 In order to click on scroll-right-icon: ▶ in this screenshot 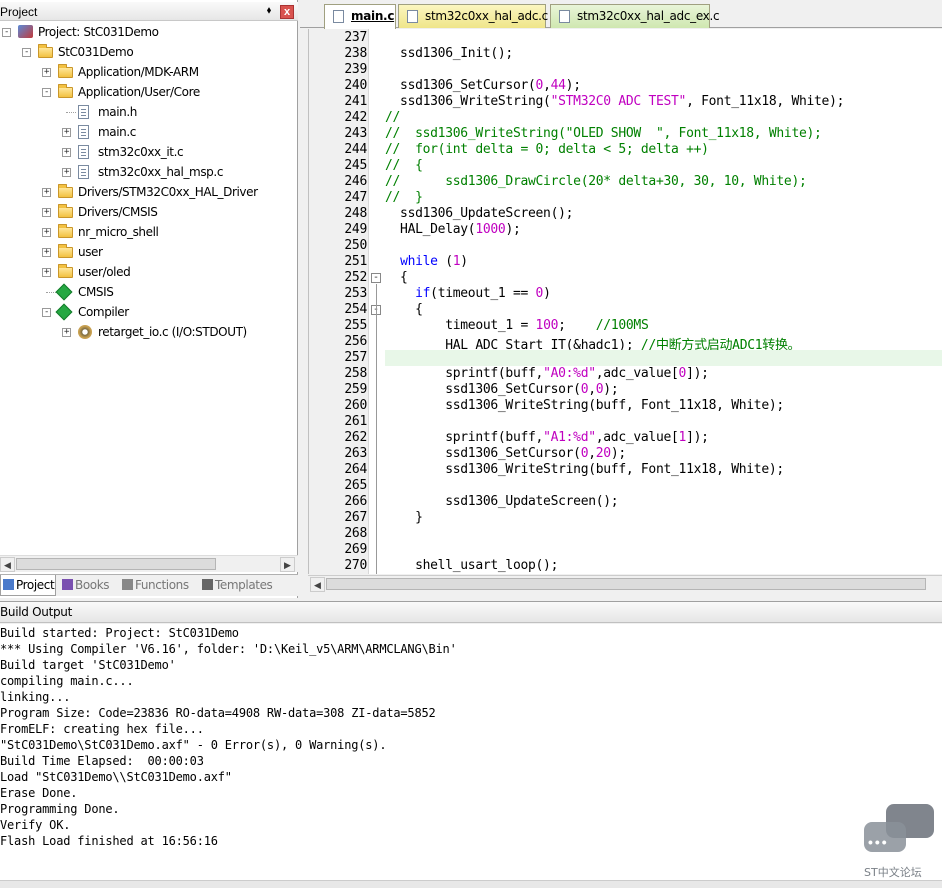, I will do `click(287, 564)`.